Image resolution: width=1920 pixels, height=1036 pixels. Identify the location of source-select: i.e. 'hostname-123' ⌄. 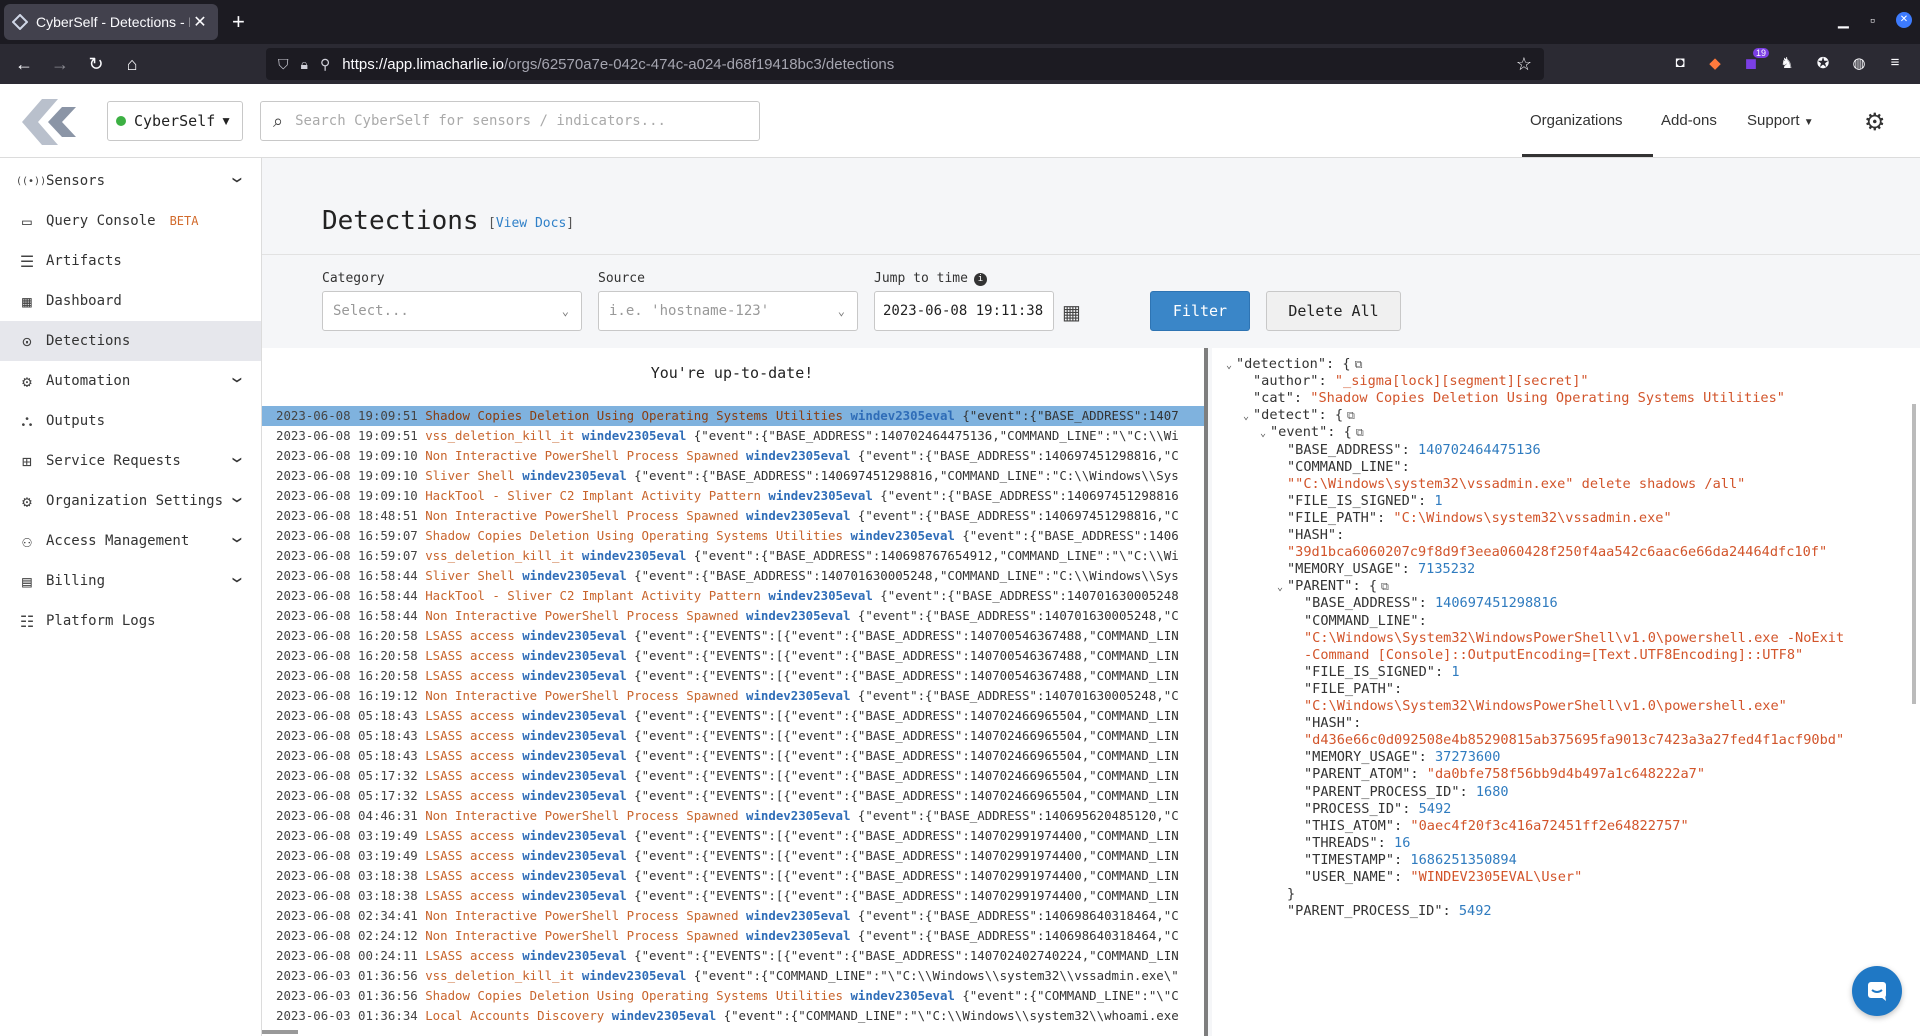
(728, 311).